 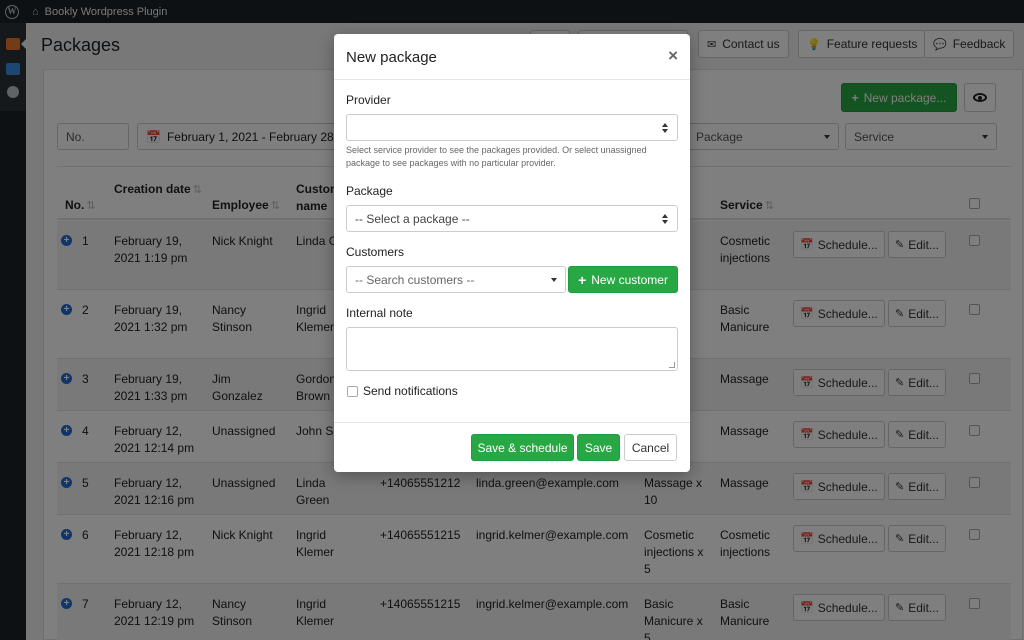 I want to click on new-customer-label: New customer, so click(x=629, y=279).